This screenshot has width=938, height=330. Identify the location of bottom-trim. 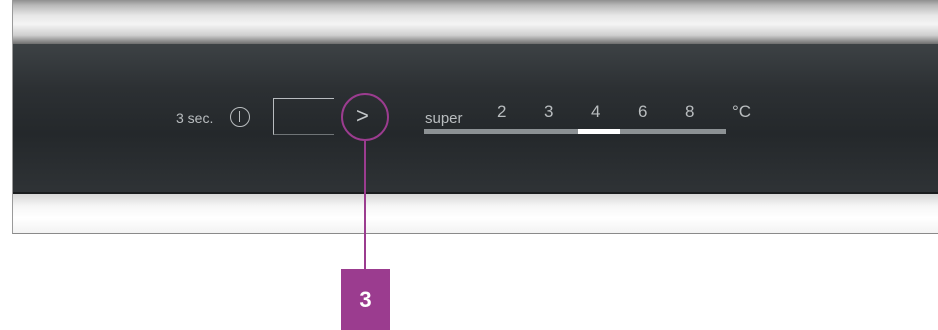
(475, 213).